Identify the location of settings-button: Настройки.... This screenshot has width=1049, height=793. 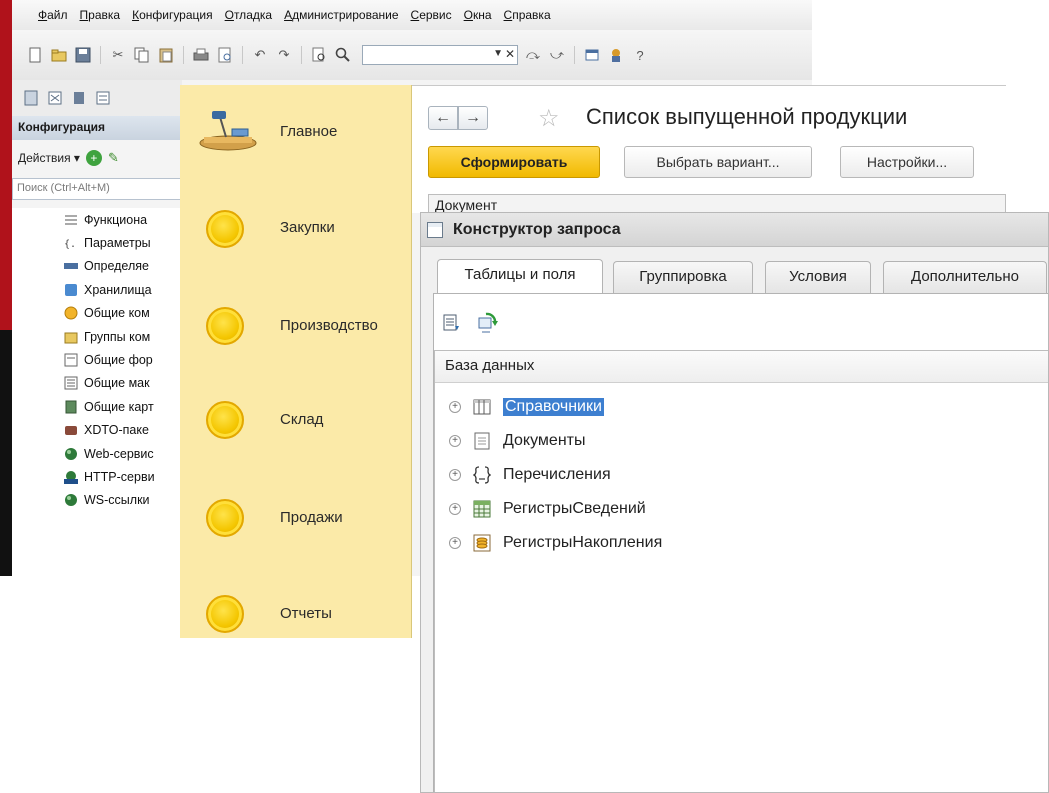
(907, 162).